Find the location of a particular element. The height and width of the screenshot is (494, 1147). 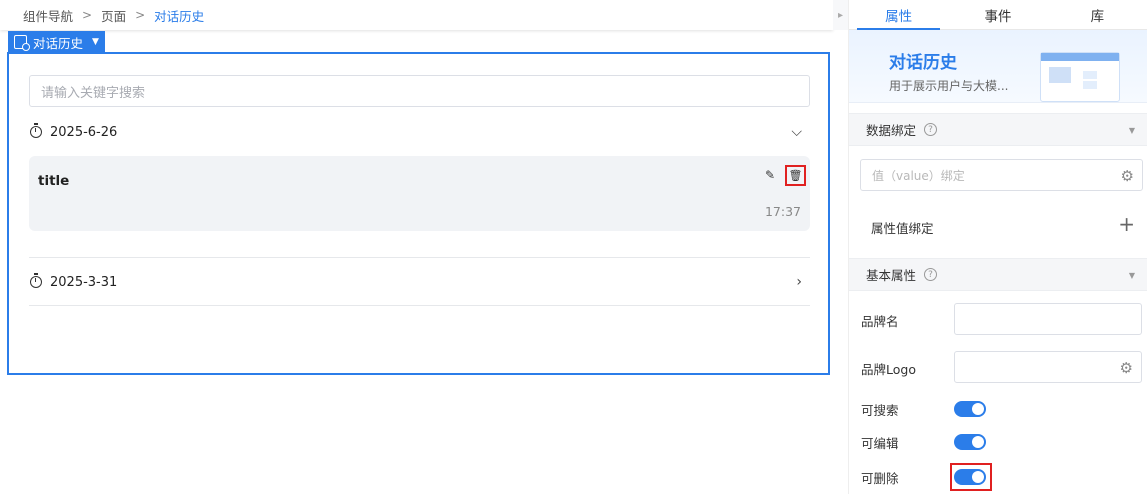

chevron-down-icon: ⌵ is located at coordinates (796, 132).